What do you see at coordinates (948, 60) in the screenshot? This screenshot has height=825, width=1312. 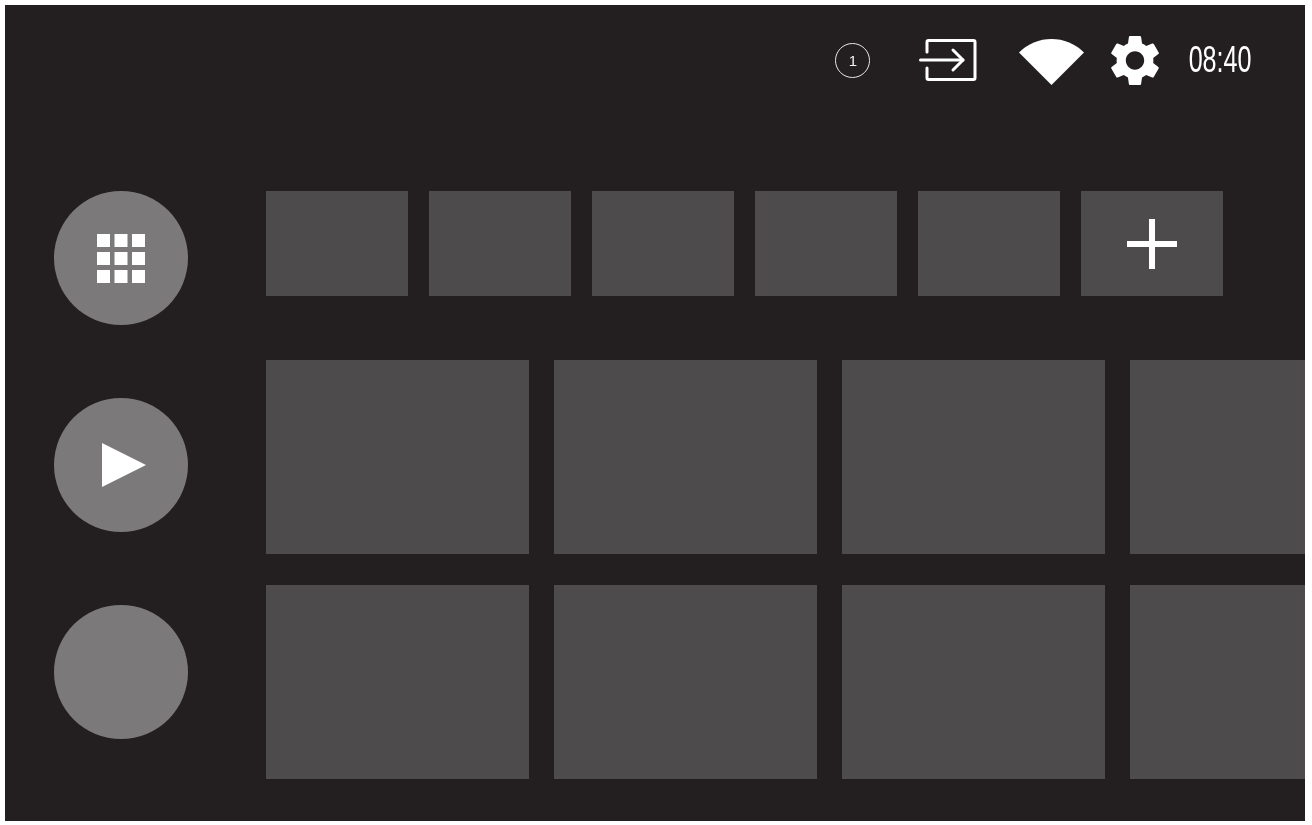 I see `input-source-icon` at bounding box center [948, 60].